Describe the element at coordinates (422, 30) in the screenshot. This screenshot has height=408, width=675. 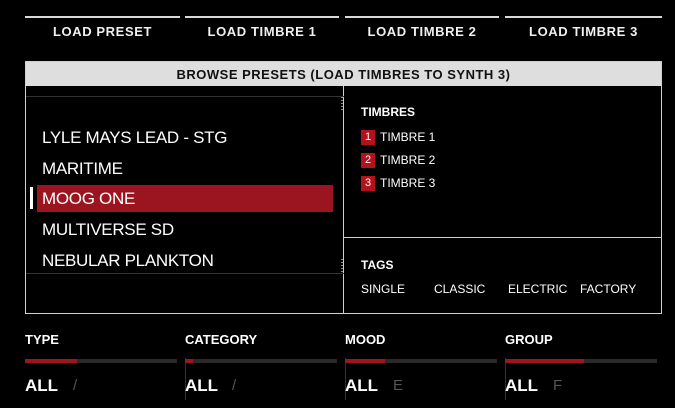
I see `tab-load-timbre-2: LOAD TIMBRE 2` at that location.